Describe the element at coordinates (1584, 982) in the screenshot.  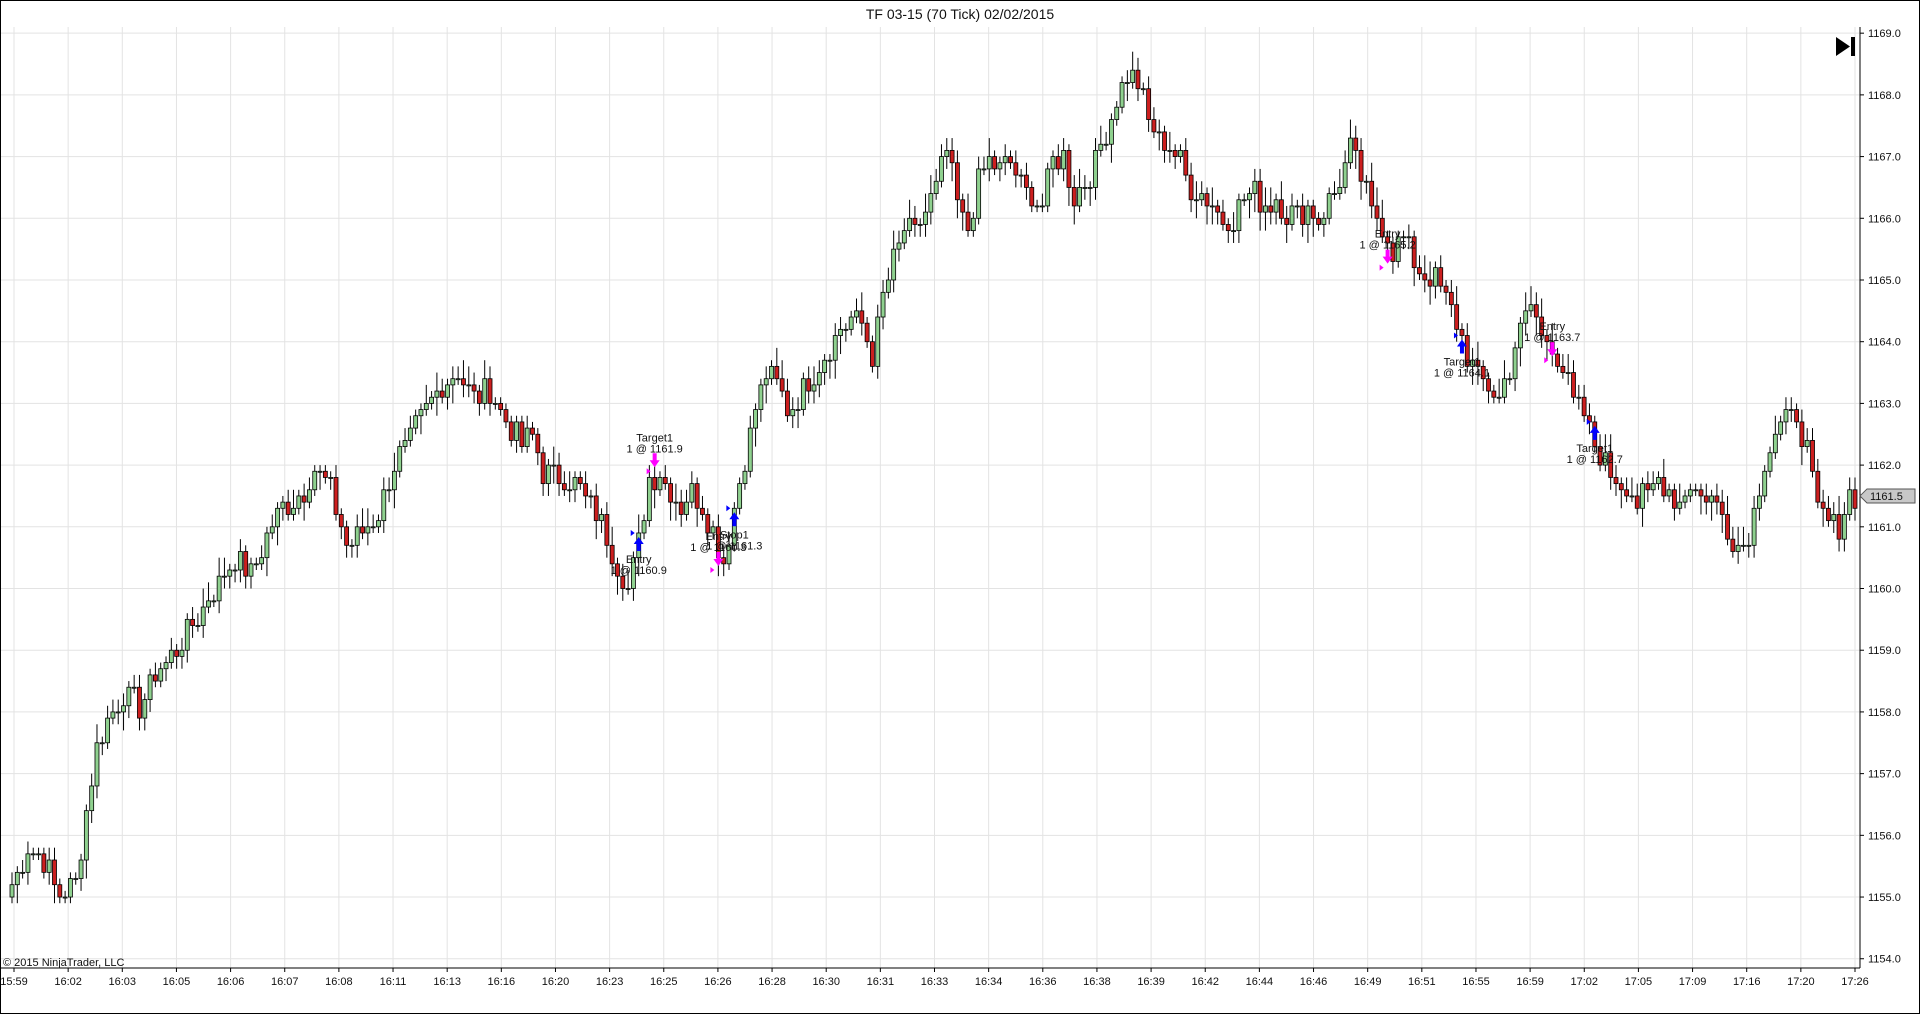
I see `x-tick-label: 17:02` at that location.